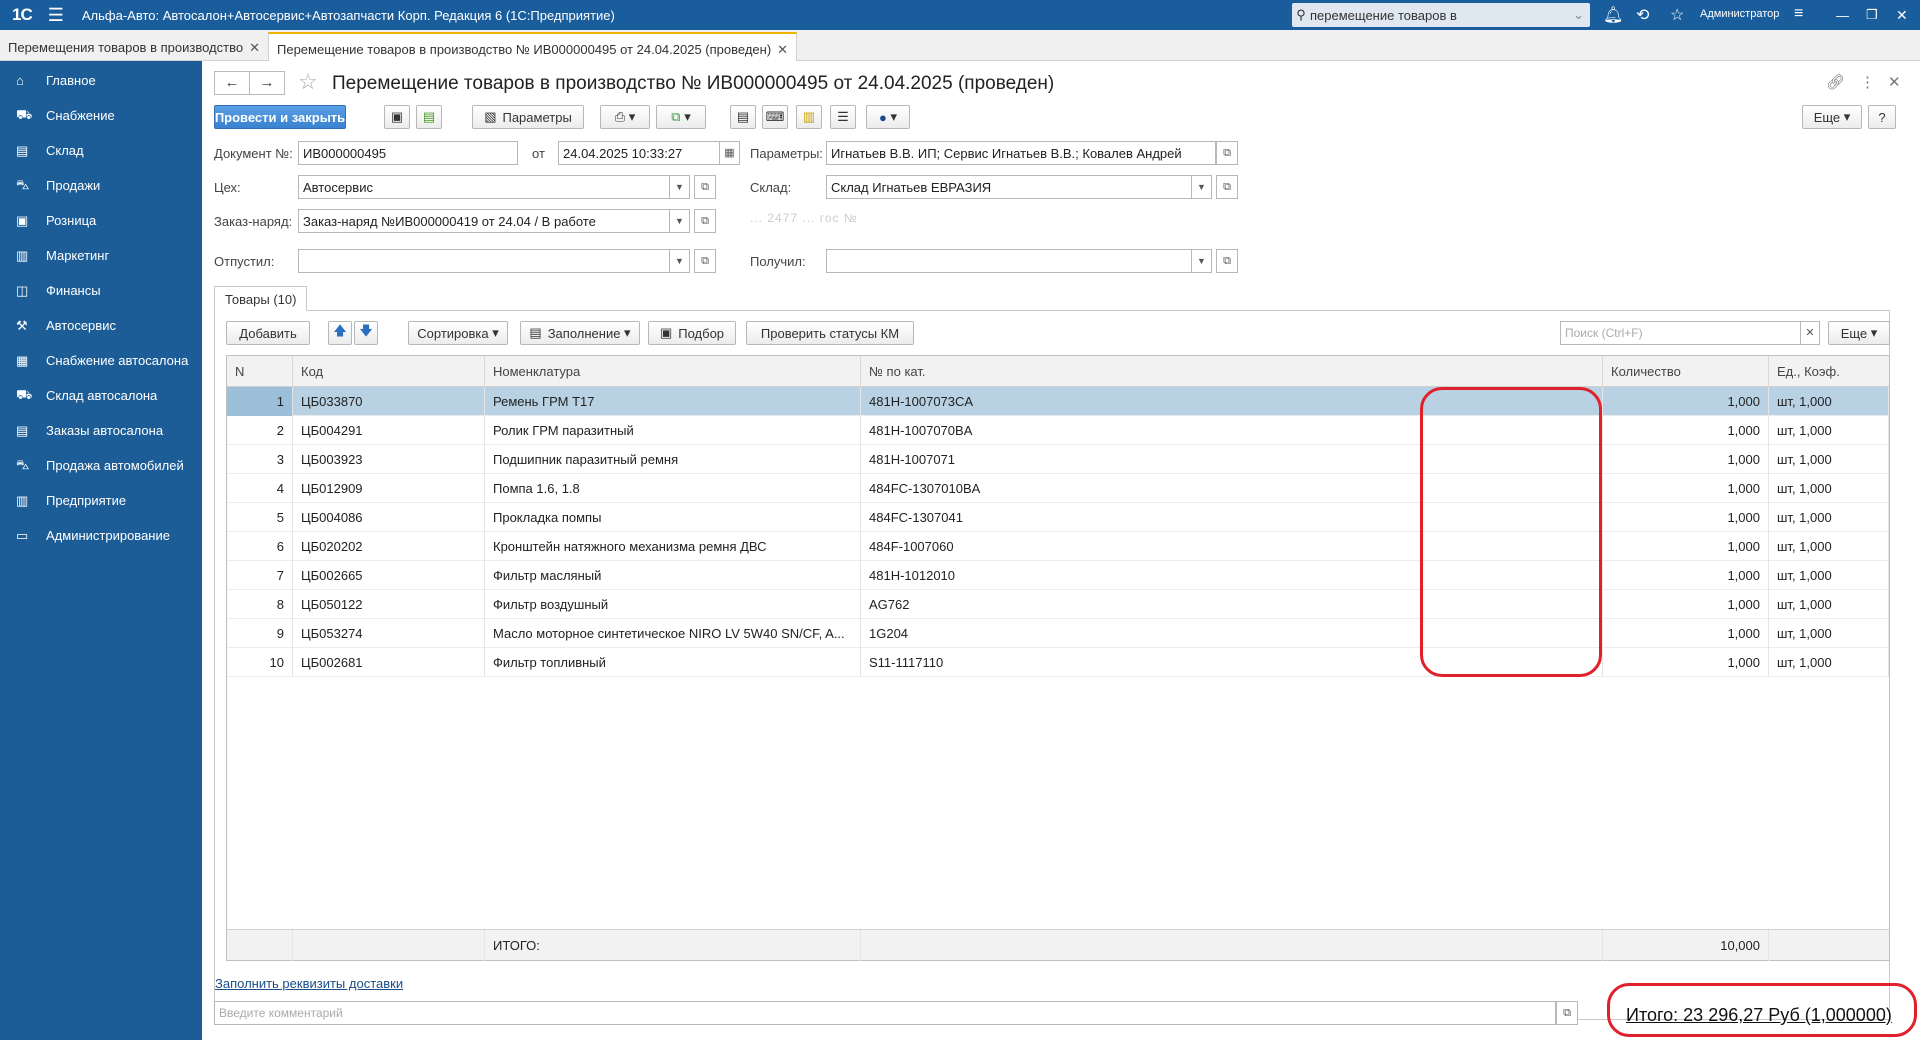 Image resolution: width=1920 pixels, height=1040 pixels. What do you see at coordinates (101, 255) in the screenshot?
I see `sidebar-item-marketing: ▥ Маркетинг` at bounding box center [101, 255].